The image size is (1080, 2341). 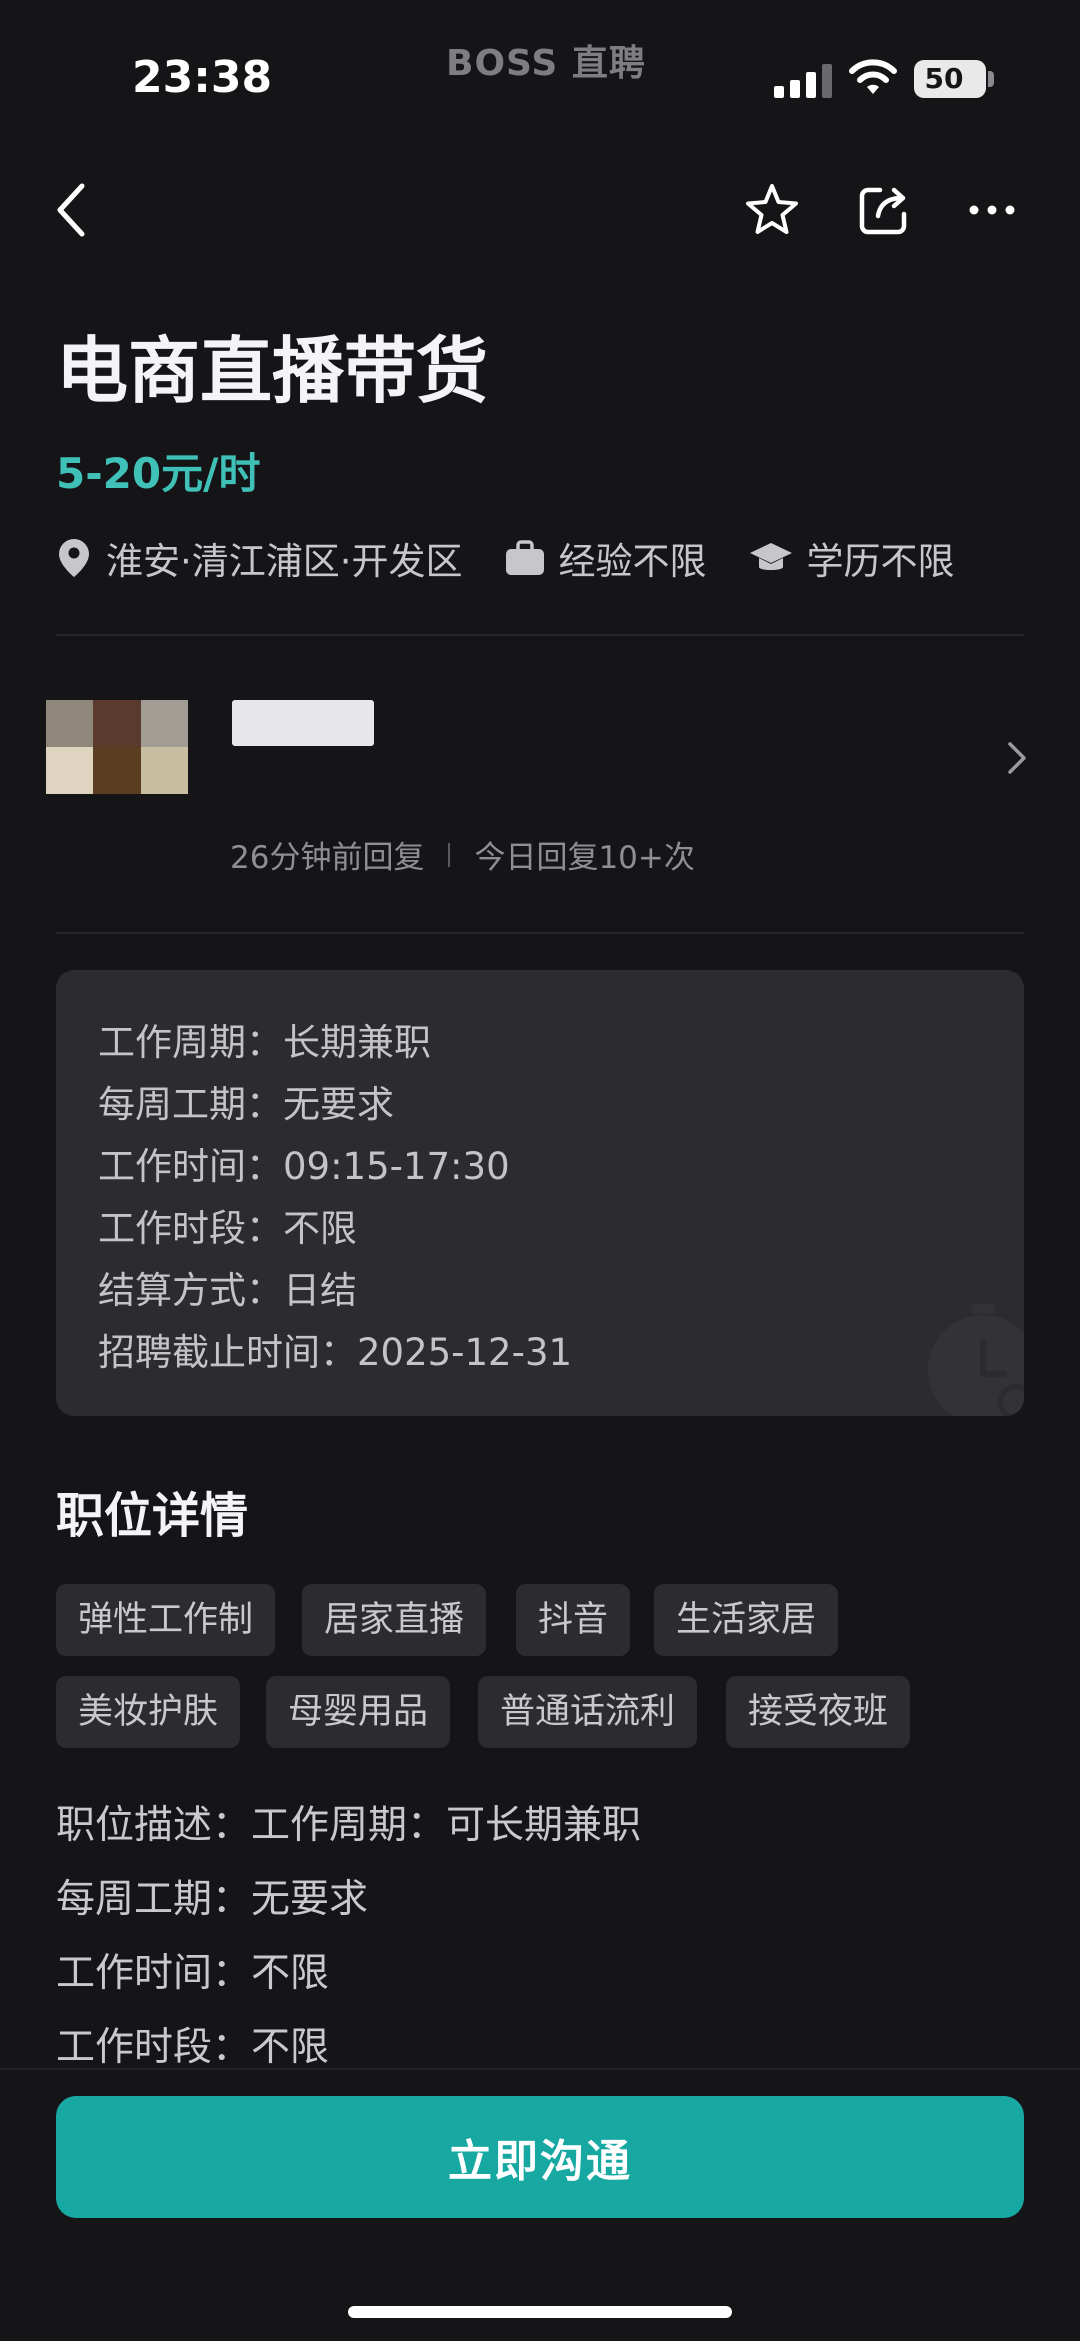 I want to click on status-bar: 23:38 BOSS 直聘 50, so click(x=540, y=75).